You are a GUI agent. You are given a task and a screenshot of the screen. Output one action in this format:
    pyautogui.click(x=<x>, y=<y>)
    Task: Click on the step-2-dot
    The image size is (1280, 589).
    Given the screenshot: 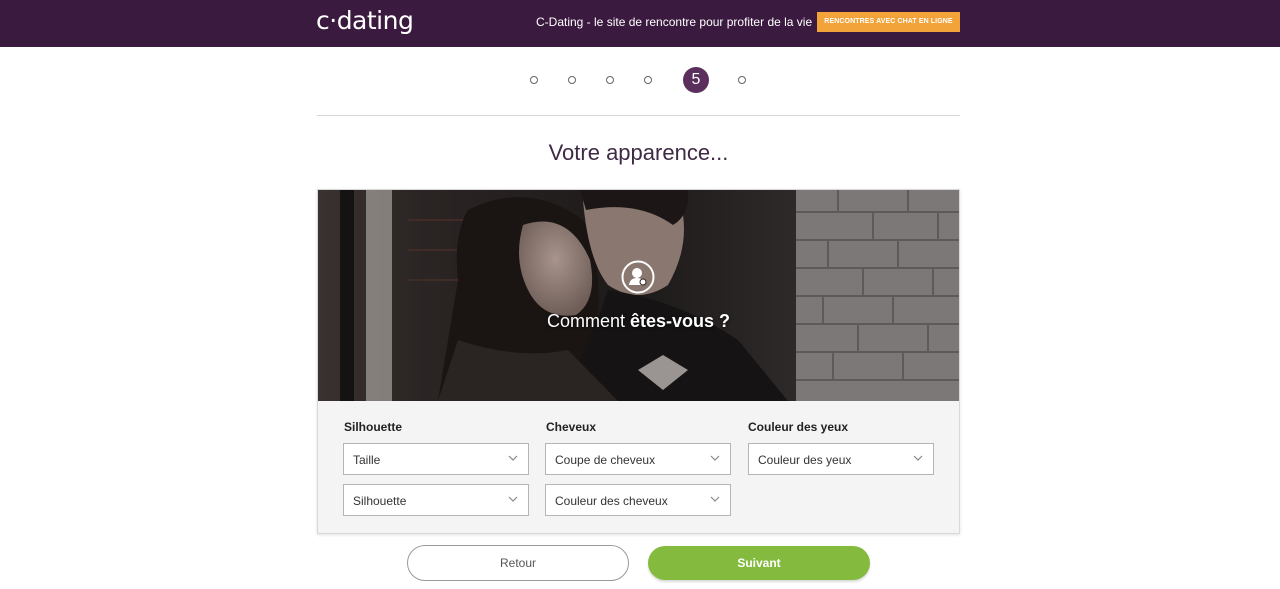 What is the action you would take?
    pyautogui.click(x=572, y=80)
    